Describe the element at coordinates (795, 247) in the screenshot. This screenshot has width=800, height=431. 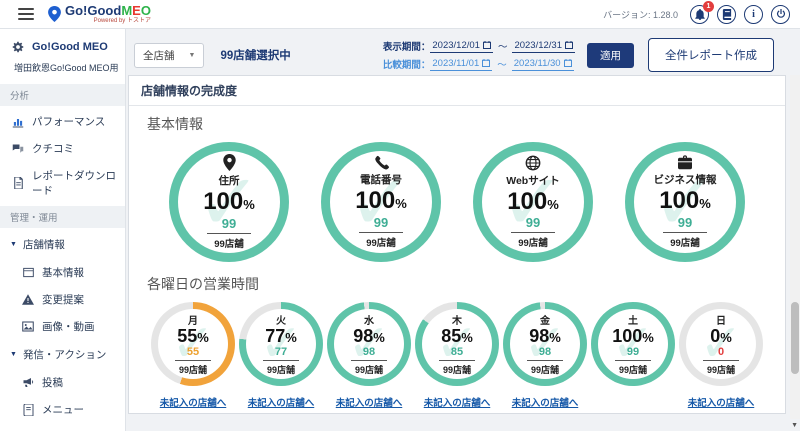
I see `scrollbar-track` at that location.